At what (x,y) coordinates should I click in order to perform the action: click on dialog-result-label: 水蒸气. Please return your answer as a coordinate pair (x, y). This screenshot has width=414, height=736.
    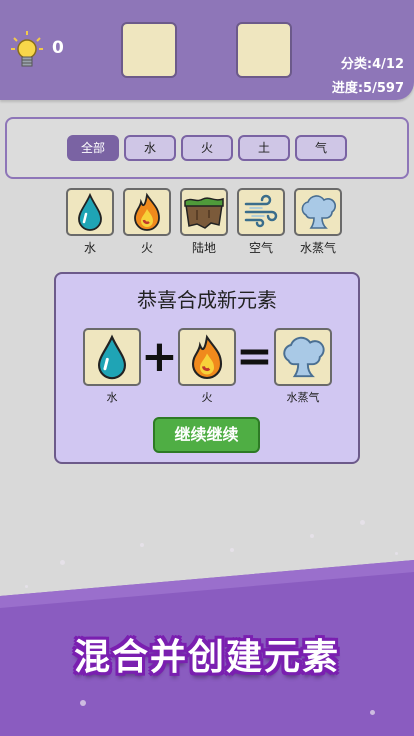
    Looking at the image, I should click on (303, 397).